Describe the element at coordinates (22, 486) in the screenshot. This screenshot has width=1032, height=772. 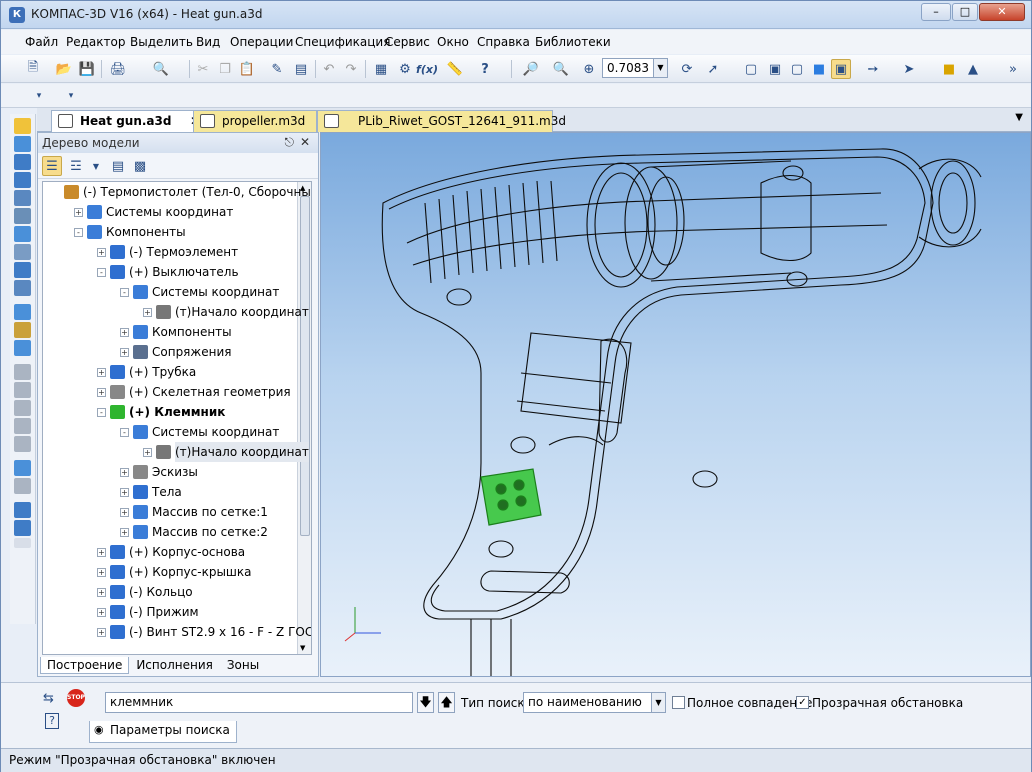
I see `render-icon` at that location.